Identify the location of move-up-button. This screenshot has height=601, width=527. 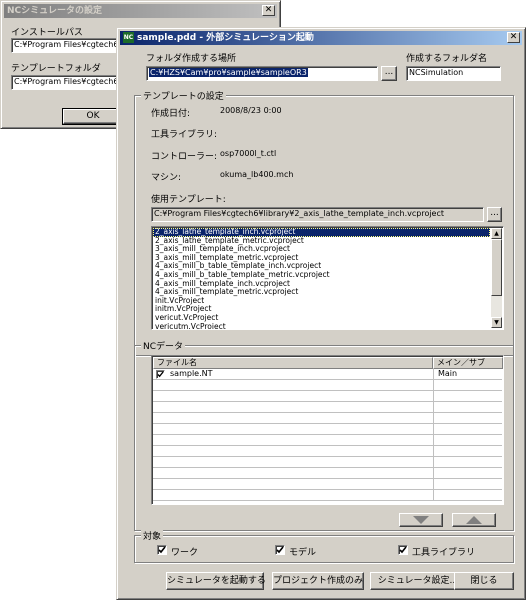
(474, 520).